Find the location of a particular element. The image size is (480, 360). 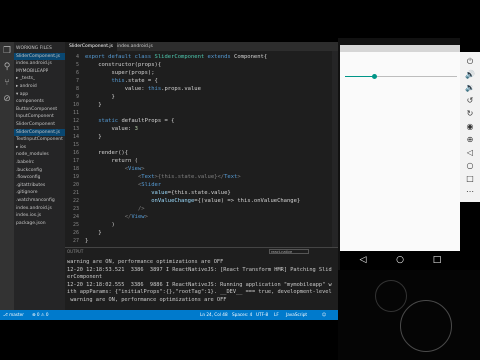

explorer-item: package.json is located at coordinates (31, 223).